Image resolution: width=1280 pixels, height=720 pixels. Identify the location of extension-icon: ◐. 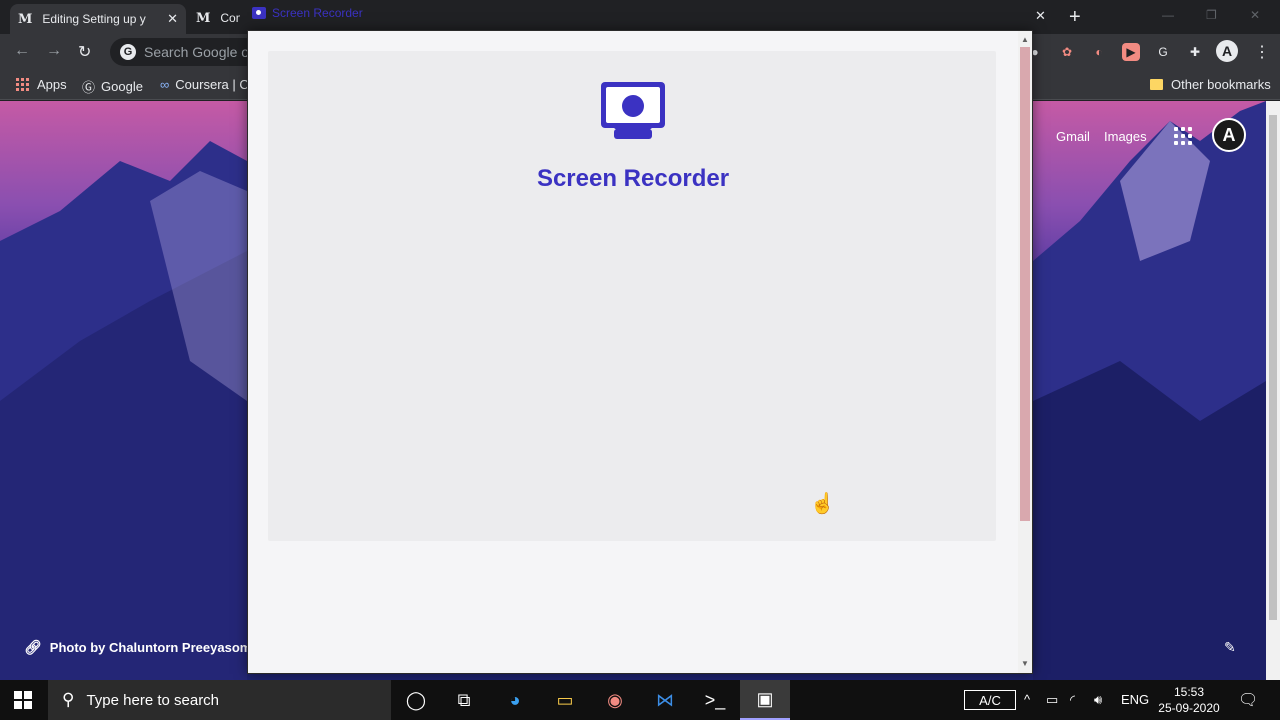
(1099, 52).